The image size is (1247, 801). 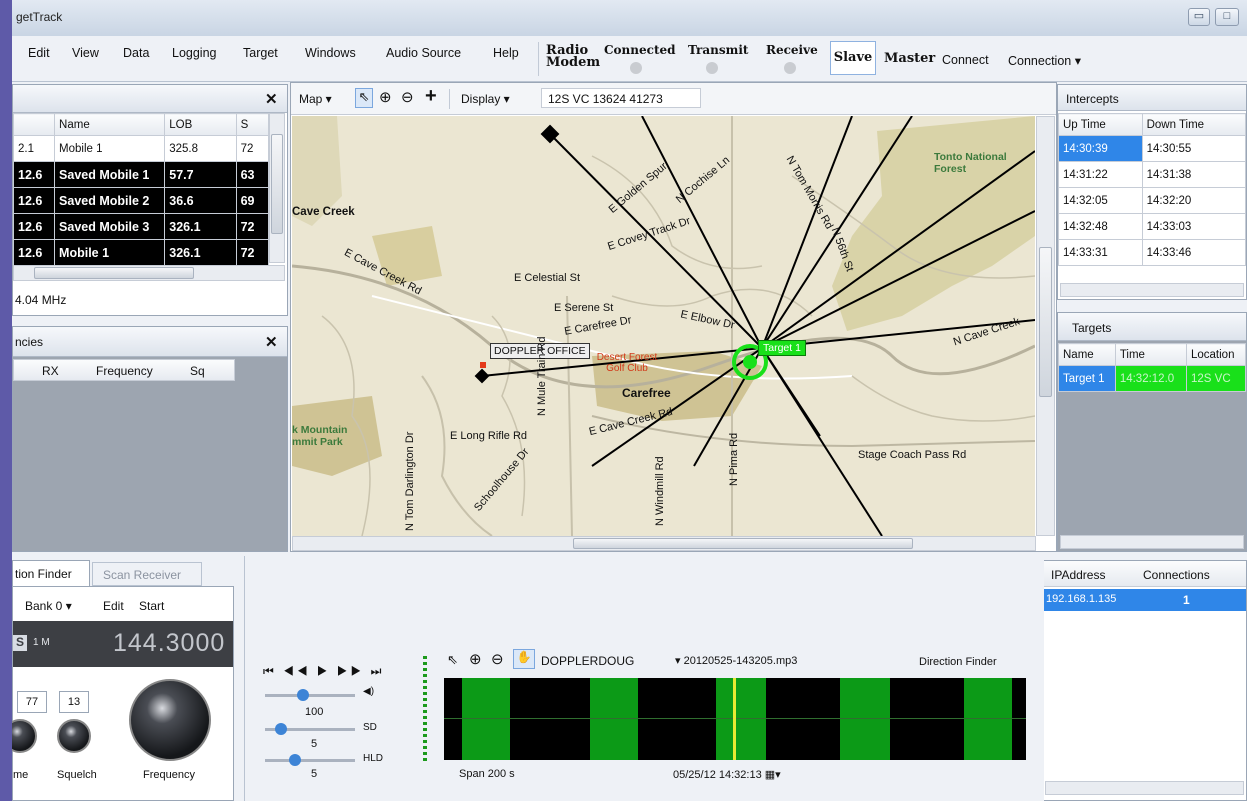 What do you see at coordinates (50, 371) in the screenshot?
I see `col-rx: RX` at bounding box center [50, 371].